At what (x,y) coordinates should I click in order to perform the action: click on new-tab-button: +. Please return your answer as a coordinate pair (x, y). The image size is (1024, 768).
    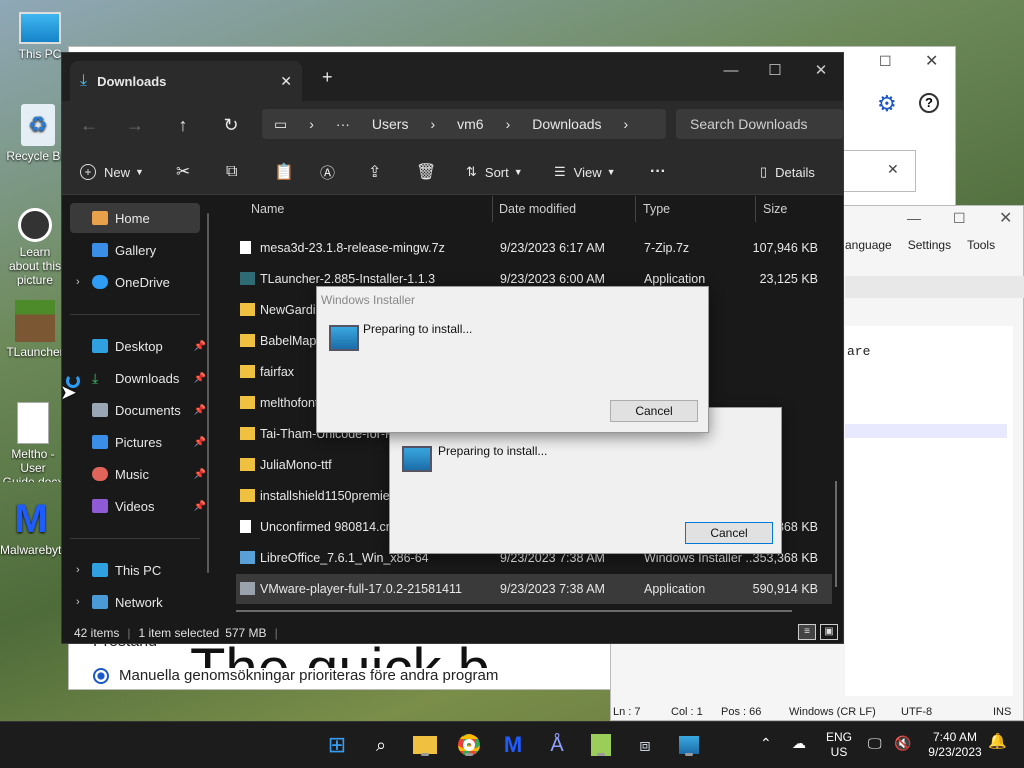
    Looking at the image, I should click on (327, 77).